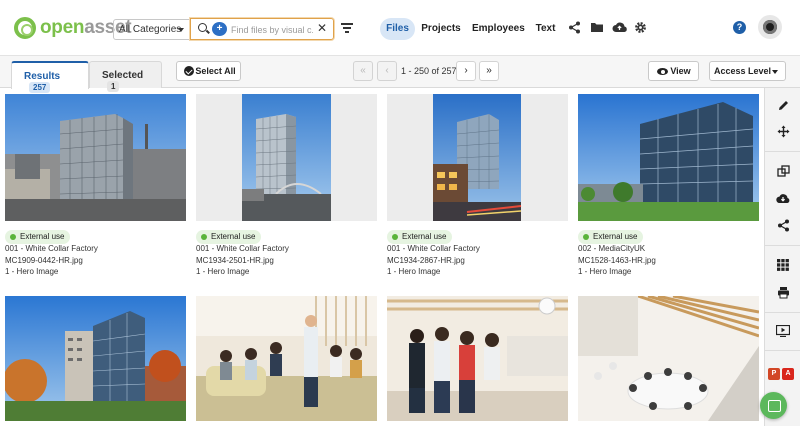  Describe the element at coordinates (619, 28) in the screenshot. I see `cloud-upload-icon` at that location.